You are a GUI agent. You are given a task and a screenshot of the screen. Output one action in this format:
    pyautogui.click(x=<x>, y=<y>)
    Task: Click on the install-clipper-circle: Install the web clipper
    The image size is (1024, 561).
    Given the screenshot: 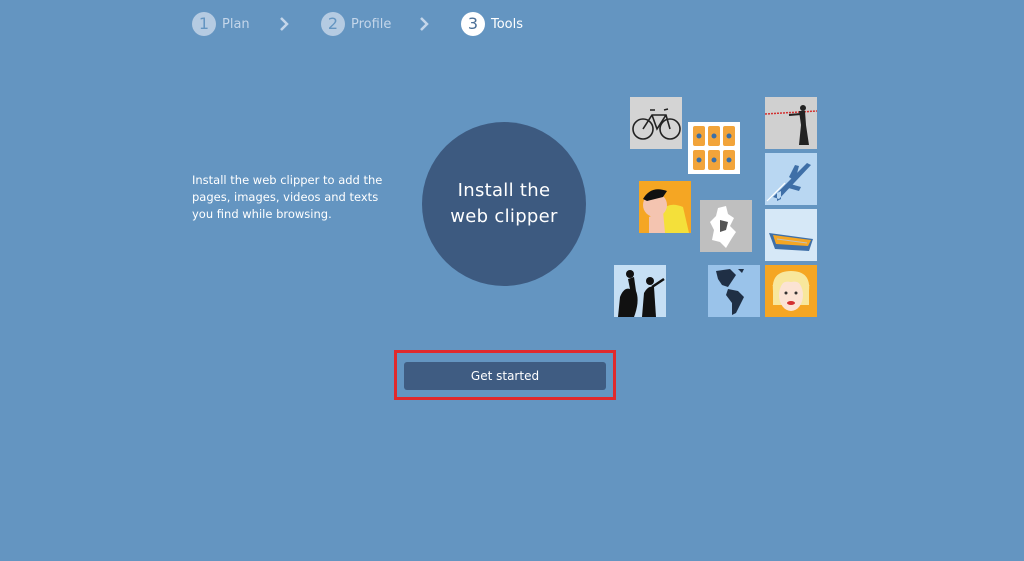 What is the action you would take?
    pyautogui.click(x=504, y=204)
    